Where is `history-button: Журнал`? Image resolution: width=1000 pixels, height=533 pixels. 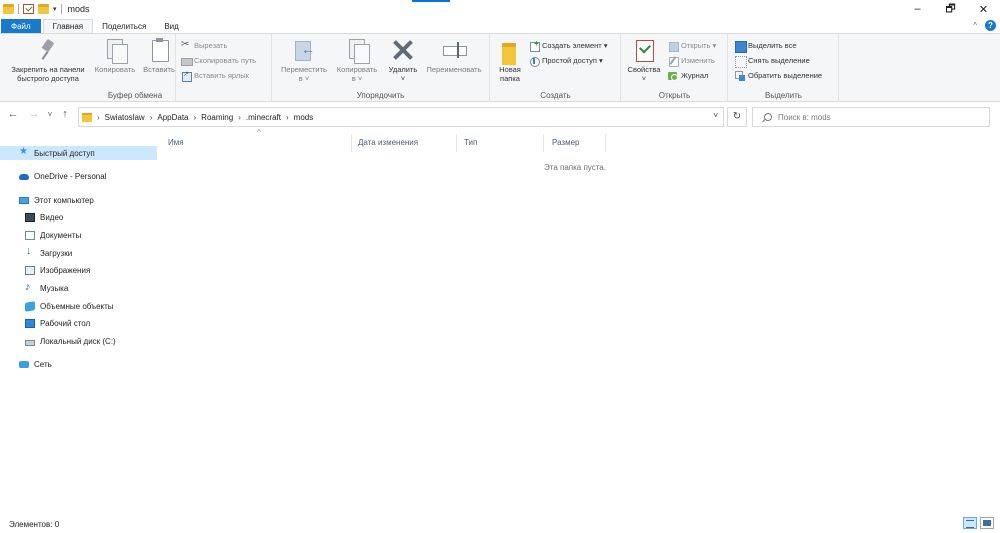 history-button: Журнал is located at coordinates (688, 75).